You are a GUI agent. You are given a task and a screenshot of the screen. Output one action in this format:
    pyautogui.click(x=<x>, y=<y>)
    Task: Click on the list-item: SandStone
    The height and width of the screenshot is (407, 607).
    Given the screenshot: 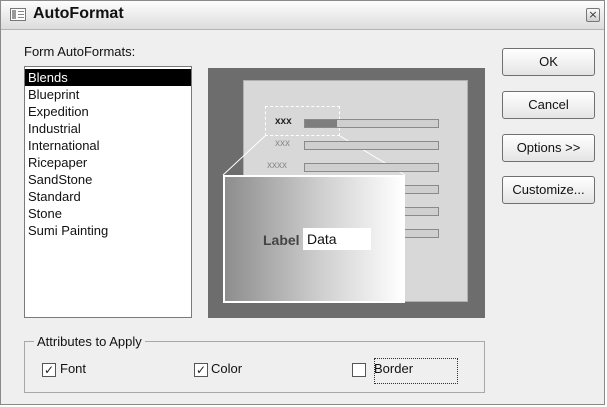 What is the action you would take?
    pyautogui.click(x=108, y=179)
    